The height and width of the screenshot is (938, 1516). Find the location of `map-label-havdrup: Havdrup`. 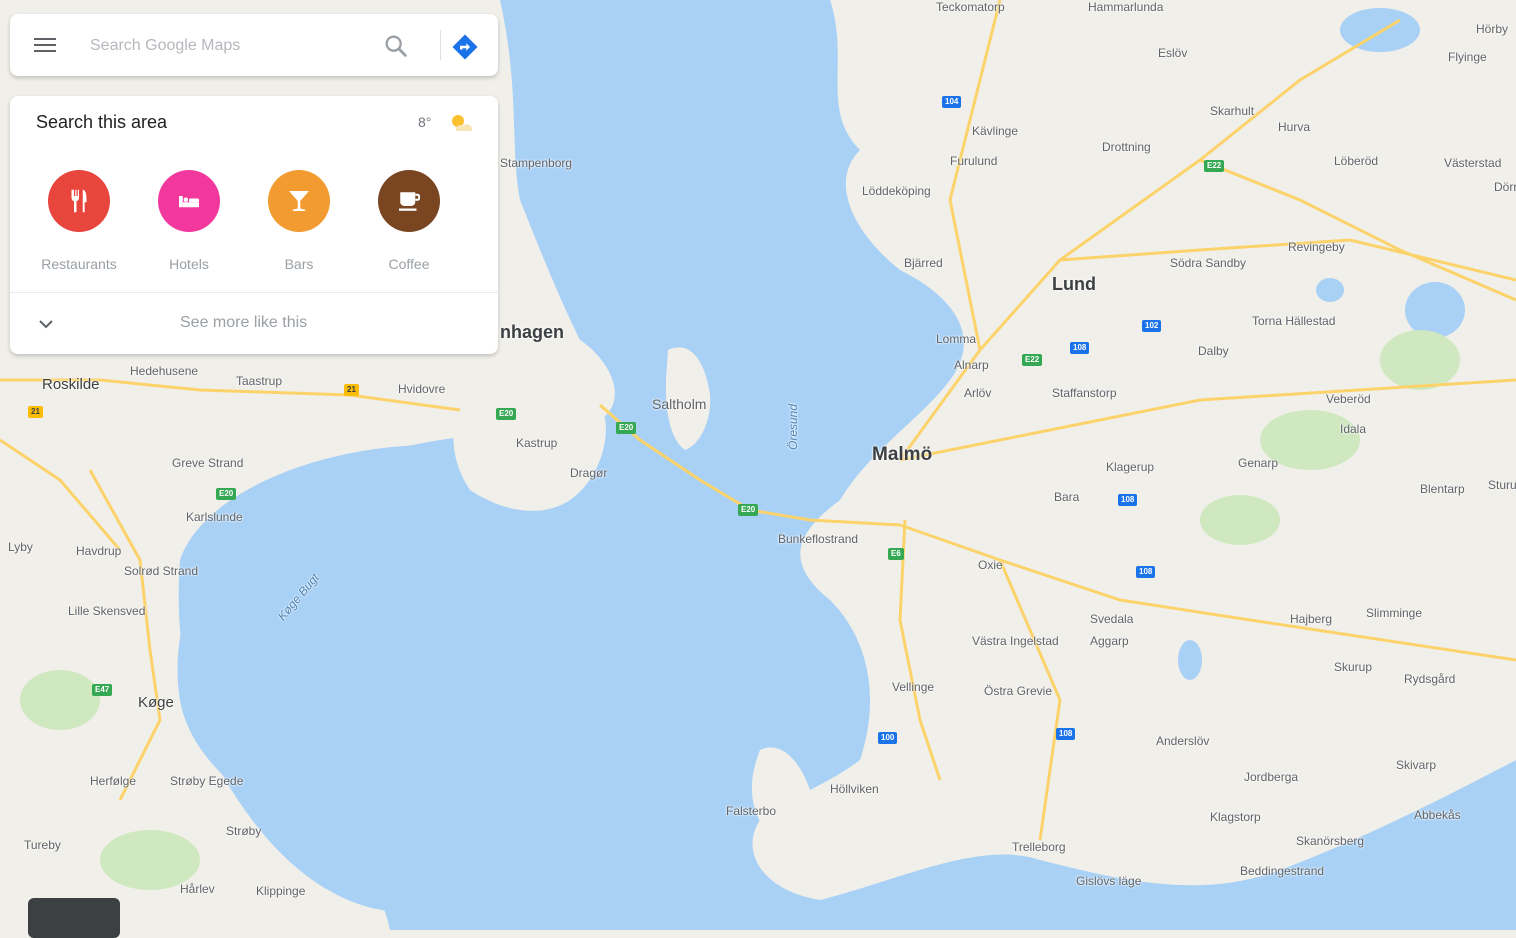

map-label-havdrup: Havdrup is located at coordinates (98, 551).